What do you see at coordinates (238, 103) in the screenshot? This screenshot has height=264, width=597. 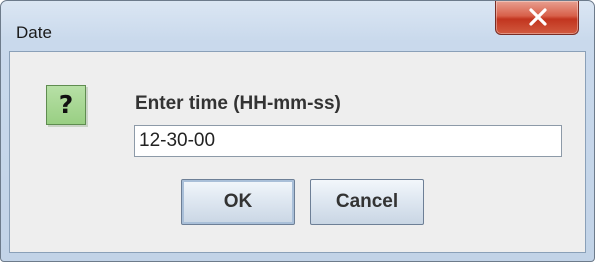 I see `prompt-label: Enter time (HH-mm-ss)` at bounding box center [238, 103].